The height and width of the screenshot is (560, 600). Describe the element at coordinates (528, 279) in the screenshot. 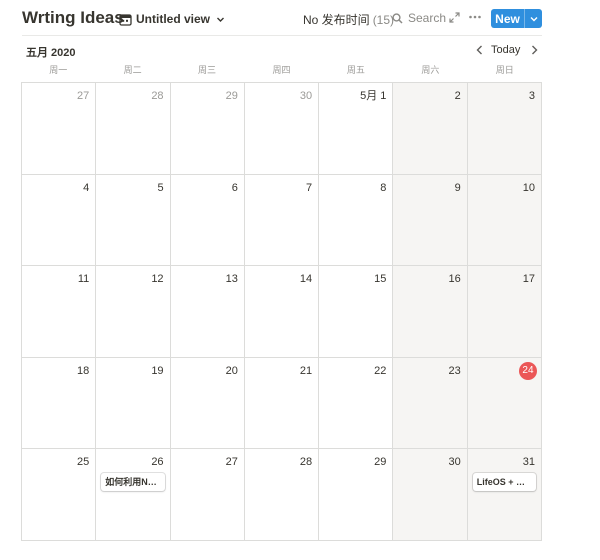

I see `day-number: 17` at that location.